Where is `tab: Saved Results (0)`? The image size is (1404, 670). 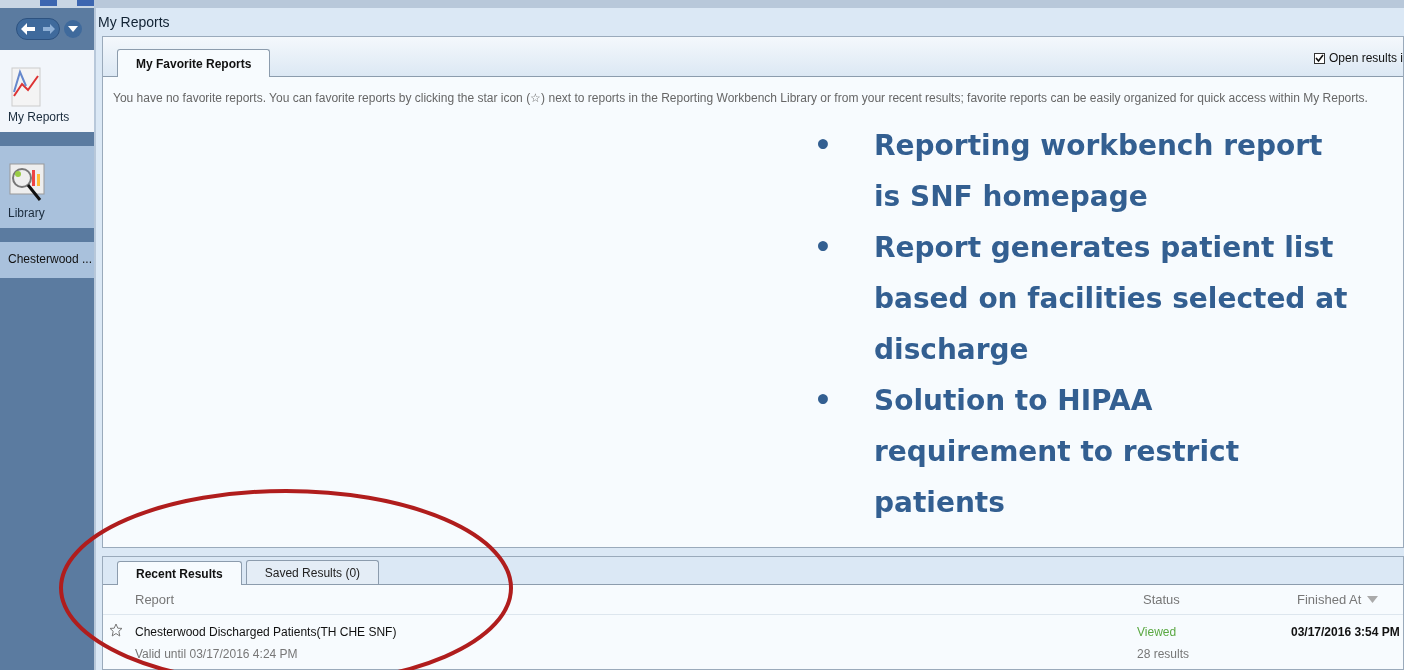 tab: Saved Results (0) is located at coordinates (312, 572).